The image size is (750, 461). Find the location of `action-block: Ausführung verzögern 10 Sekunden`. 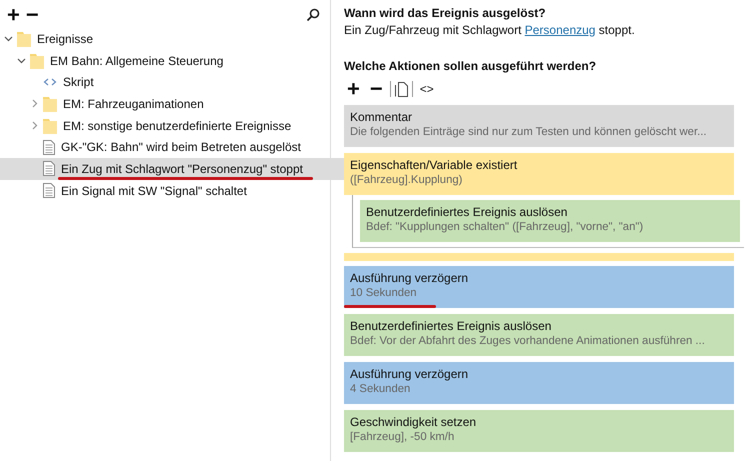

action-block: Ausführung verzögern 10 Sekunden is located at coordinates (539, 287).